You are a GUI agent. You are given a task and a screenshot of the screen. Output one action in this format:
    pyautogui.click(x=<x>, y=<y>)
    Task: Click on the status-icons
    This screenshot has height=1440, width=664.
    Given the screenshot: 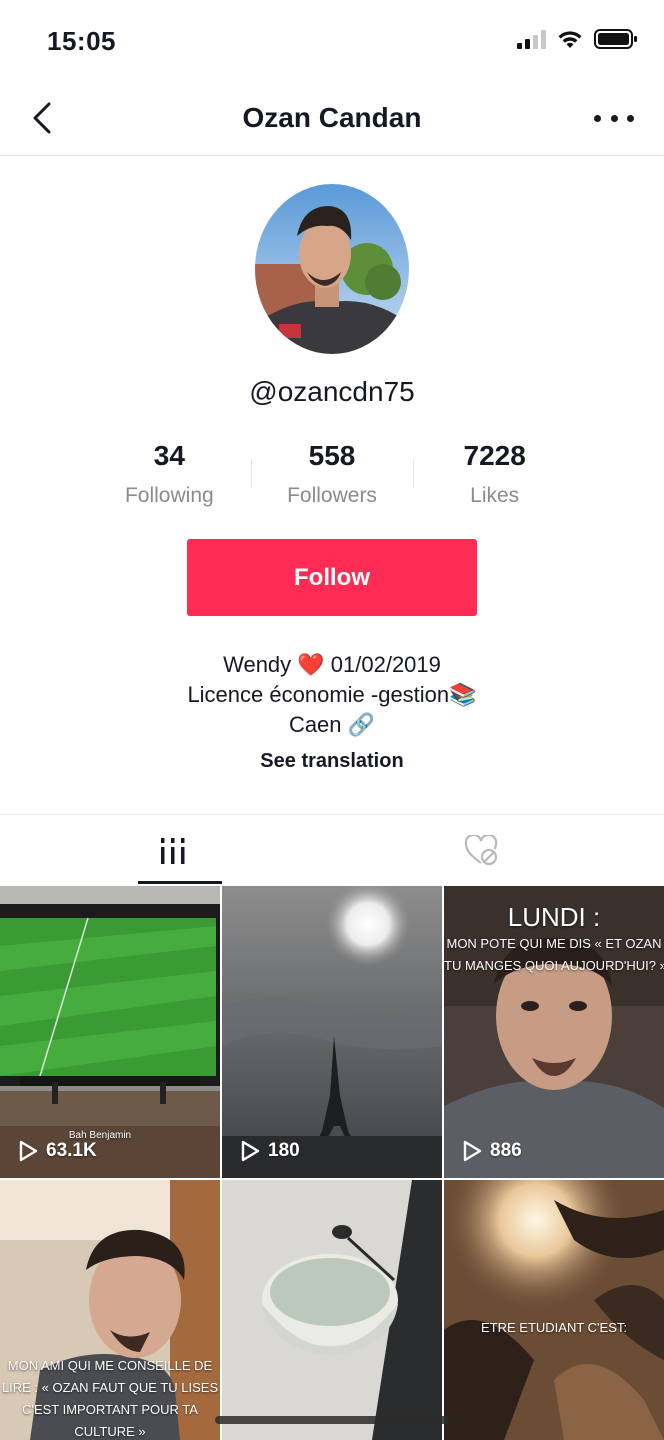 What is the action you would take?
    pyautogui.click(x=577, y=39)
    